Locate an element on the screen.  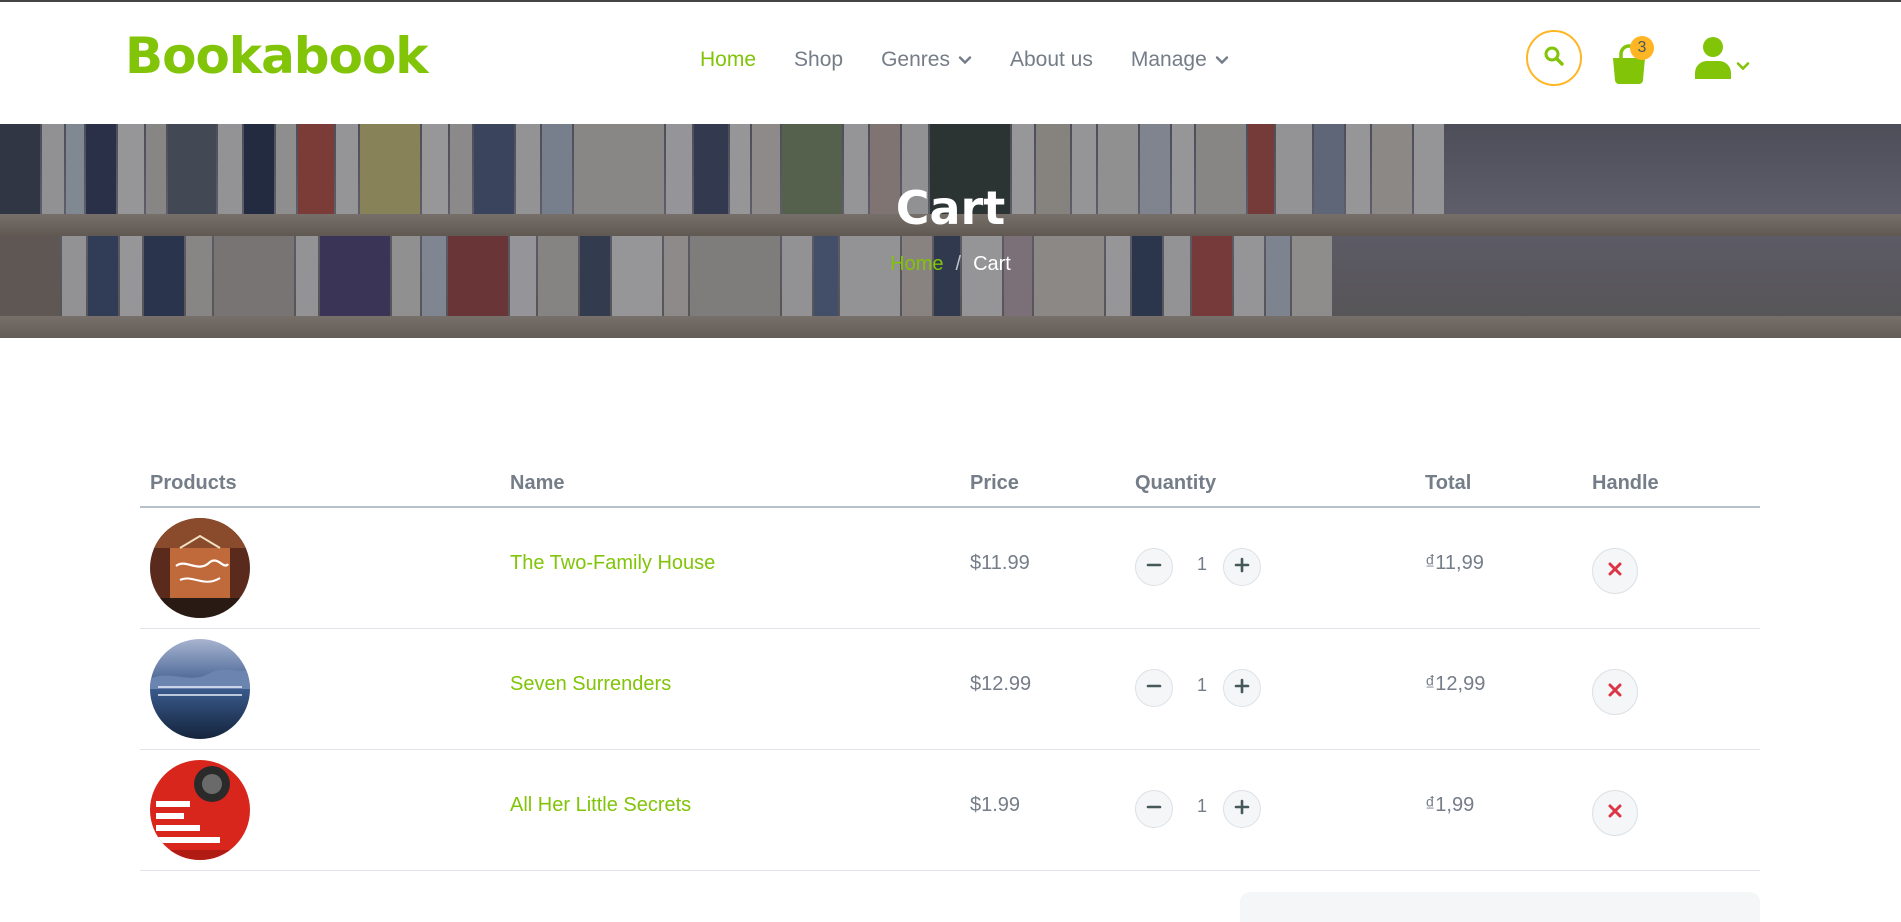
page-title: Cart is located at coordinates (950, 208).